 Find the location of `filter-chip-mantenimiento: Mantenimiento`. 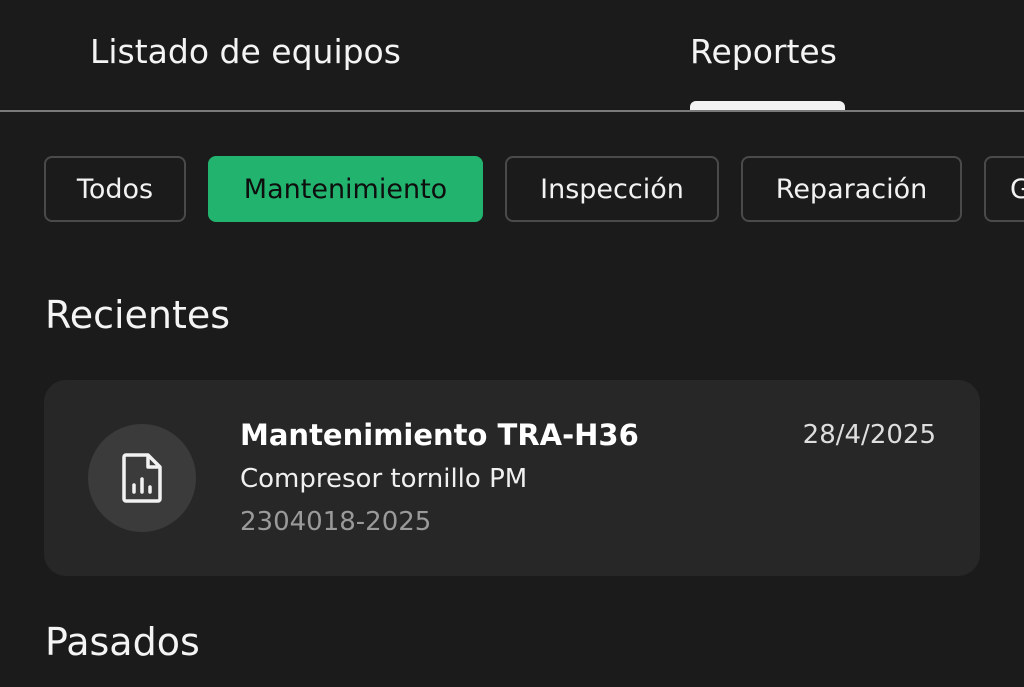

filter-chip-mantenimiento: Mantenimiento is located at coordinates (345, 189).